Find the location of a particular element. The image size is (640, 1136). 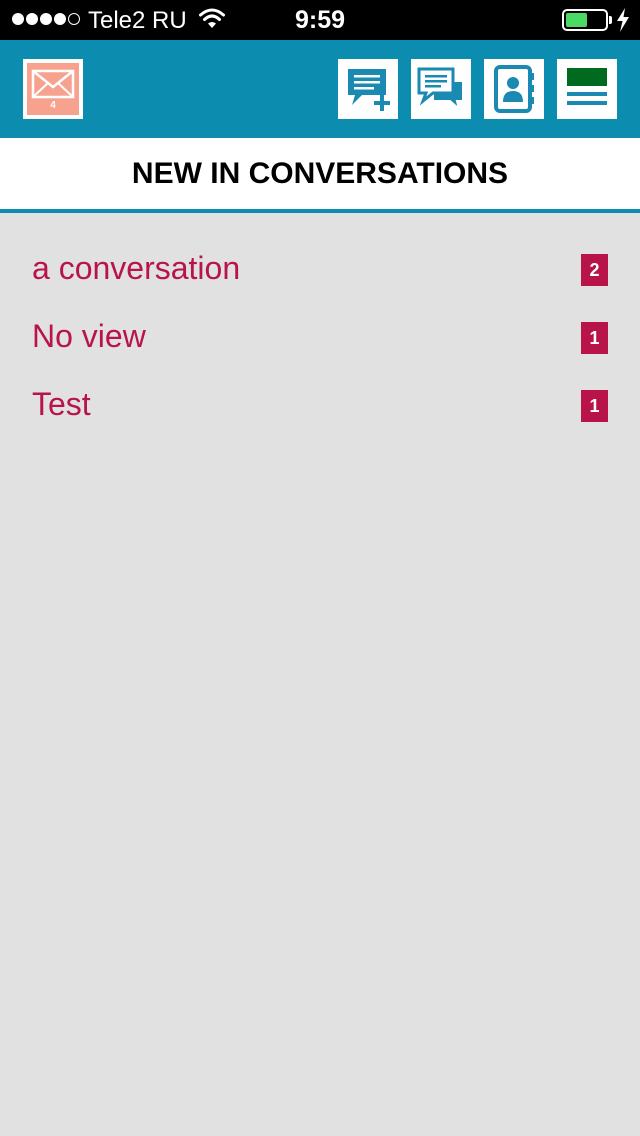

new-conversation-button is located at coordinates (368, 89).